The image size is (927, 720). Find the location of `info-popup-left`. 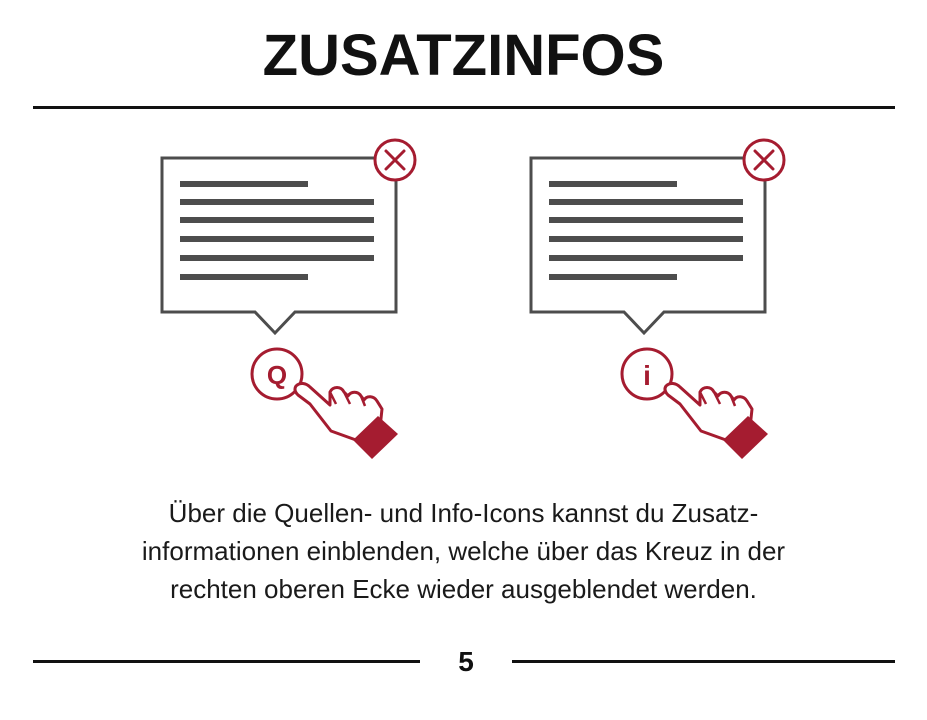

info-popup-left is located at coordinates (288, 237).